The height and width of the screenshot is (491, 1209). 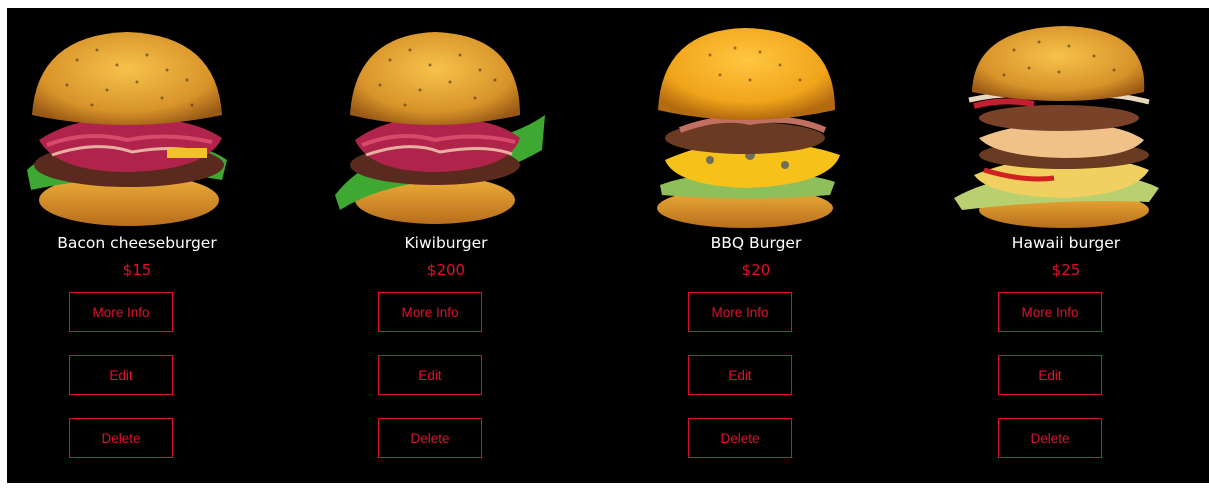 What do you see at coordinates (137, 270) in the screenshot?
I see `product-price: $15` at bounding box center [137, 270].